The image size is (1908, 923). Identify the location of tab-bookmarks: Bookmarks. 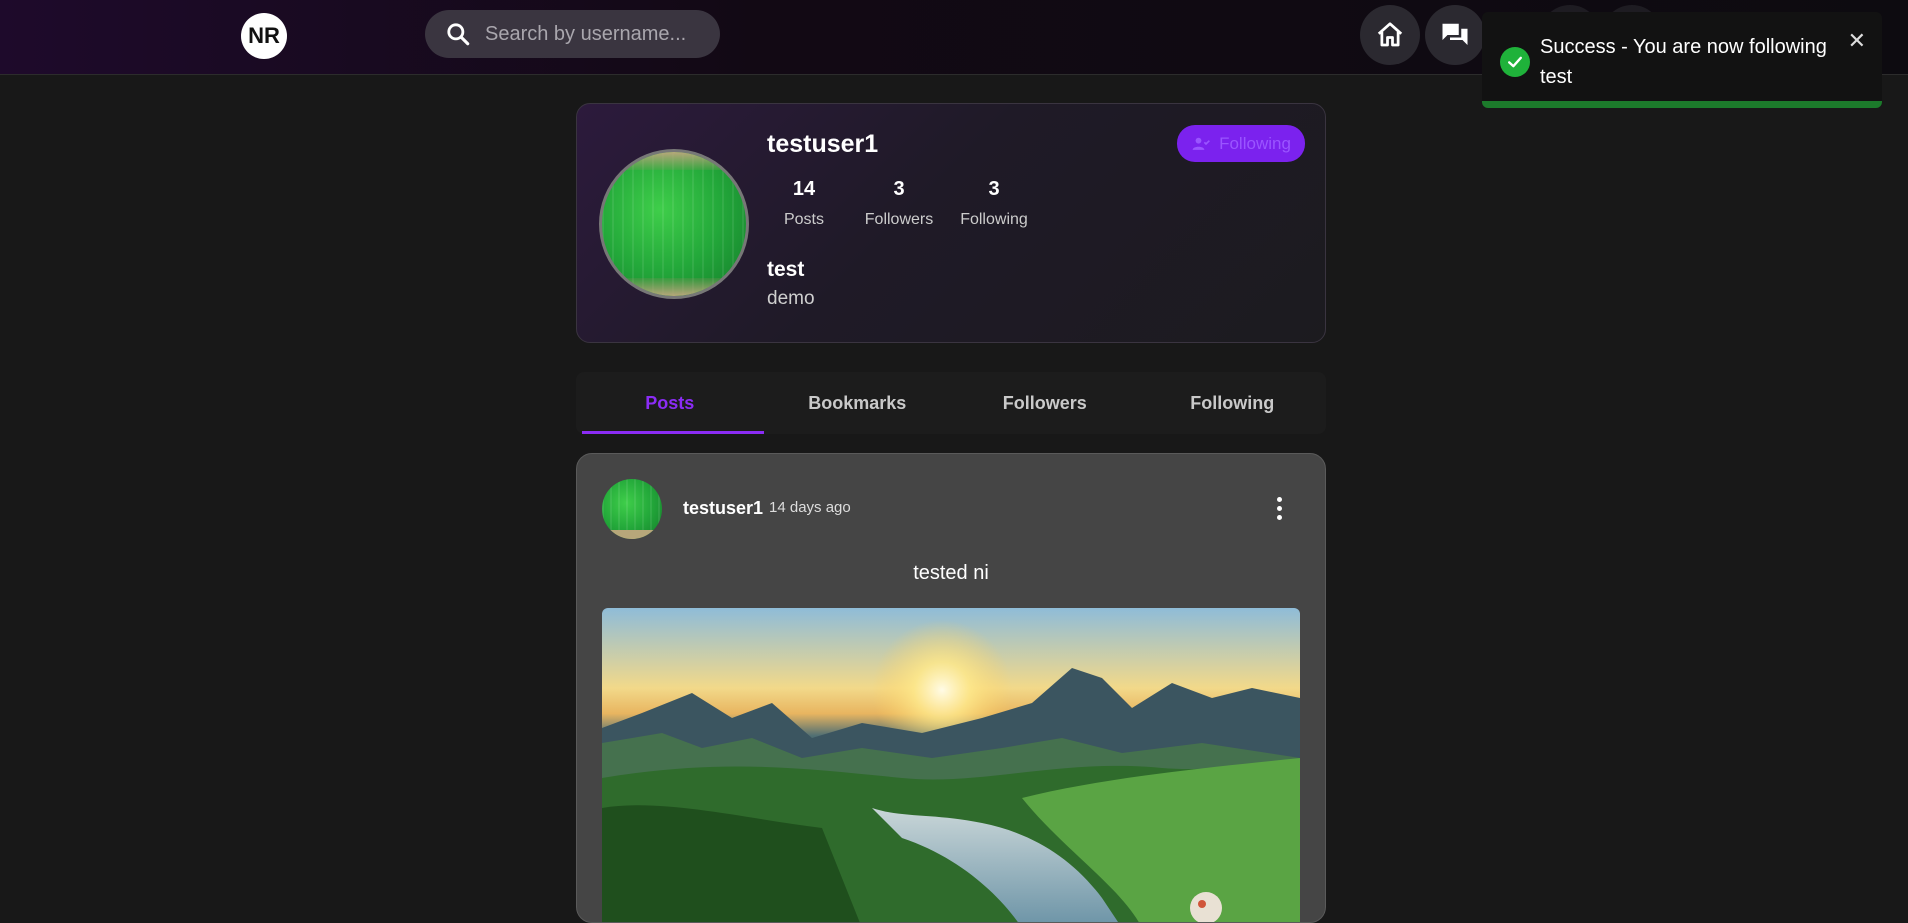
(858, 403).